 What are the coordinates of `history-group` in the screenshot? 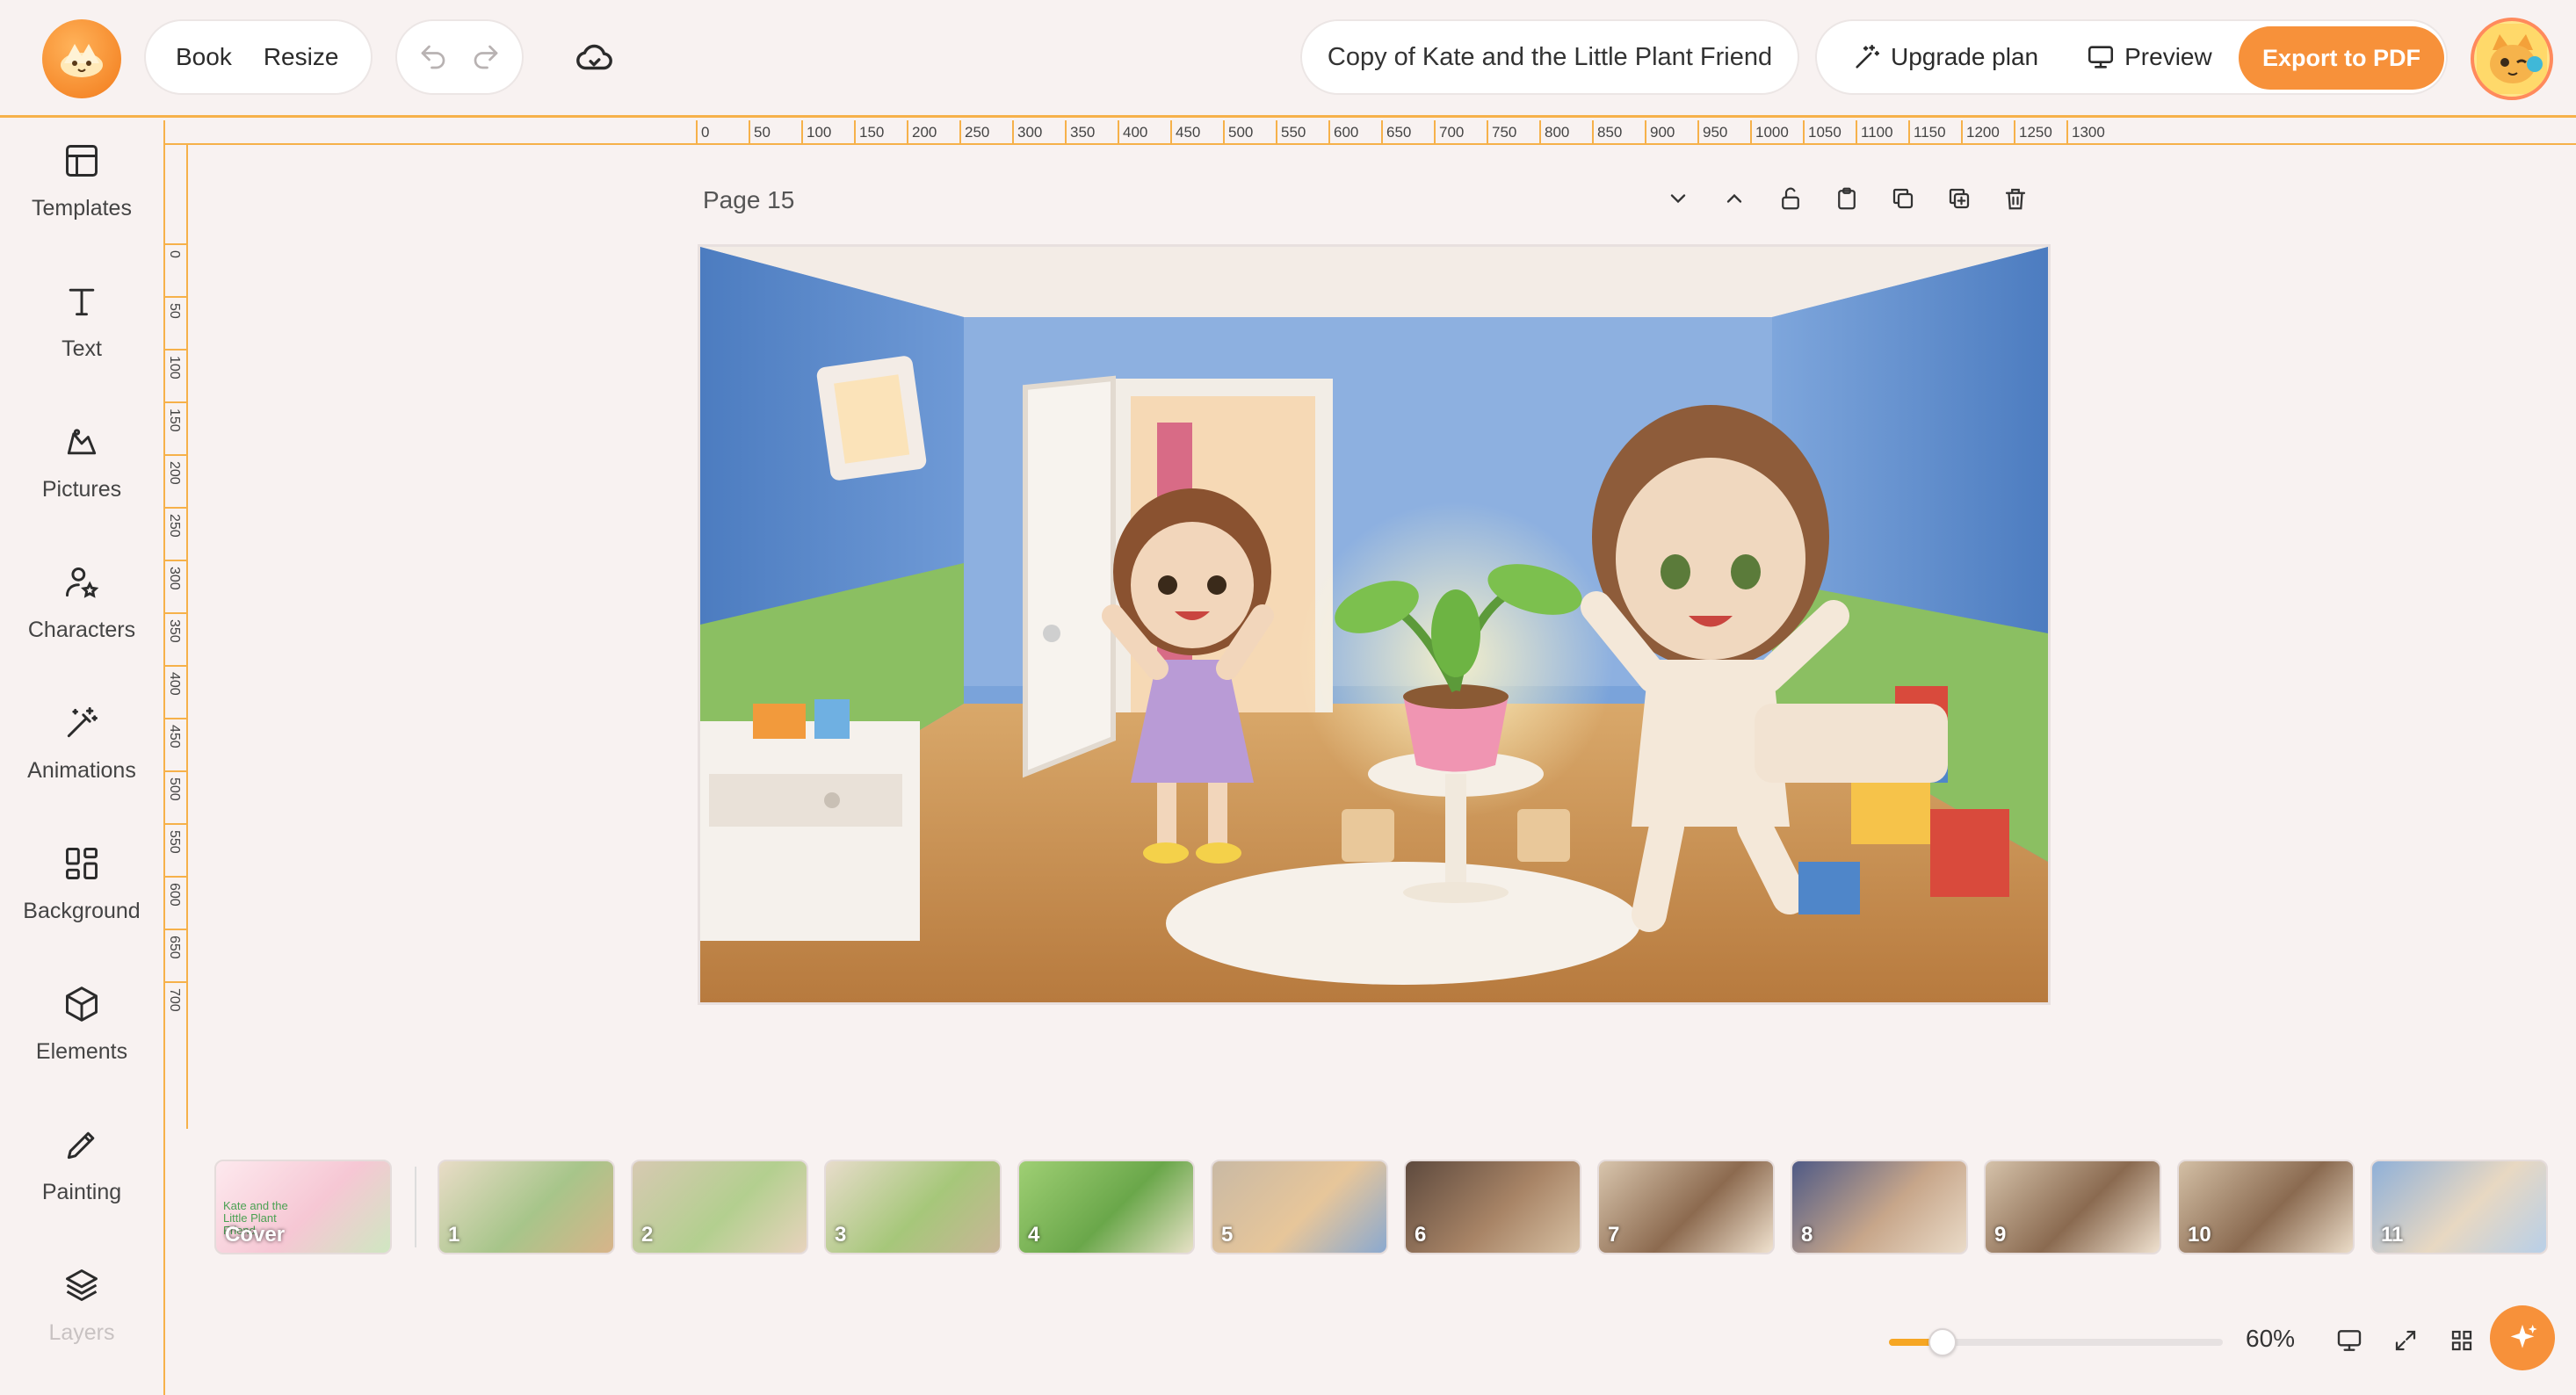 It's located at (459, 57).